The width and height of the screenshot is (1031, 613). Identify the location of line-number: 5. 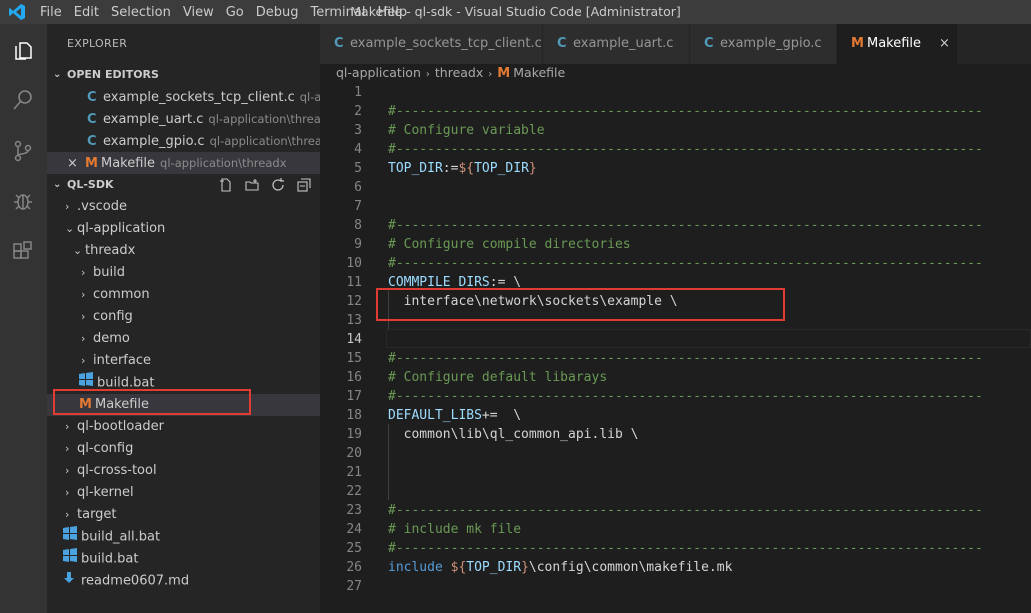
(358, 168).